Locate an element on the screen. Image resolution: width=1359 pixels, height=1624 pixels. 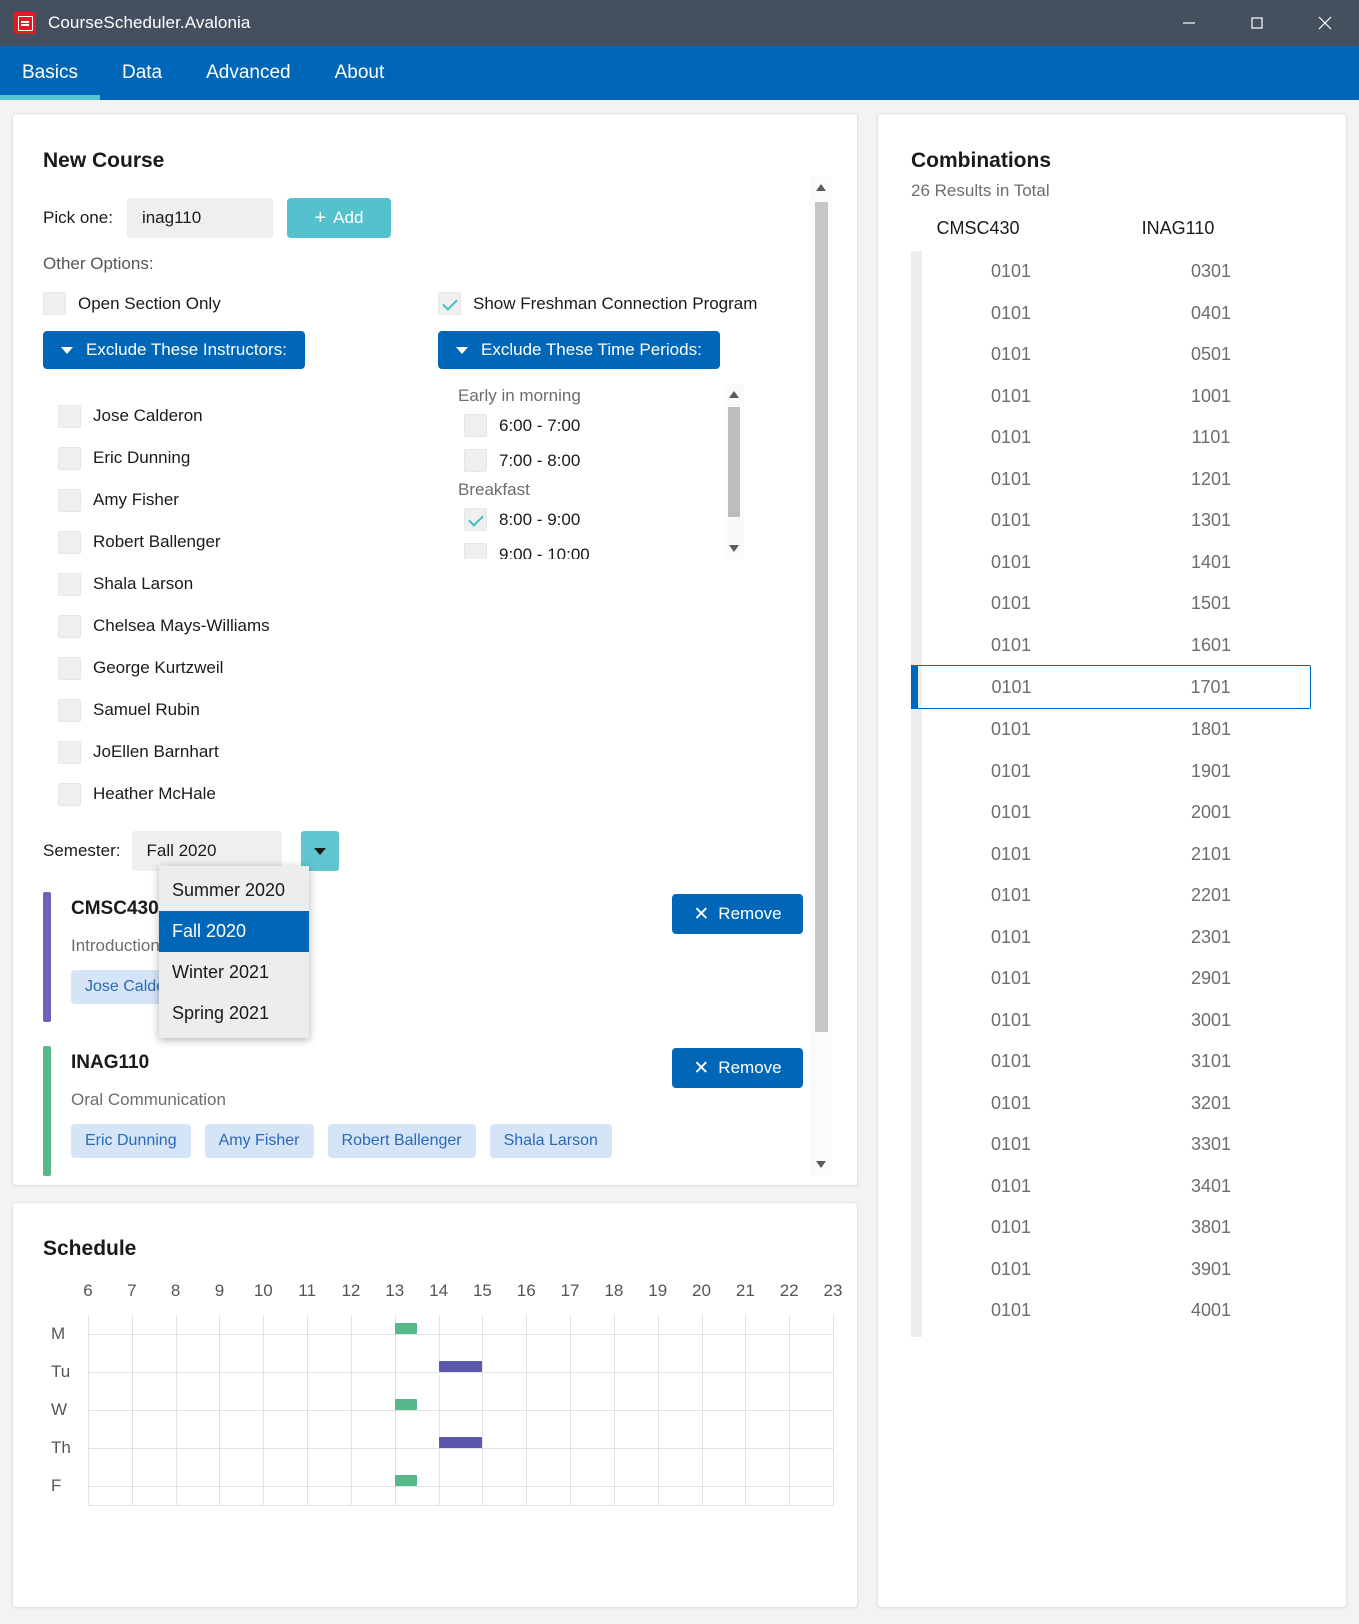
semester-dropdown-button is located at coordinates (320, 851).